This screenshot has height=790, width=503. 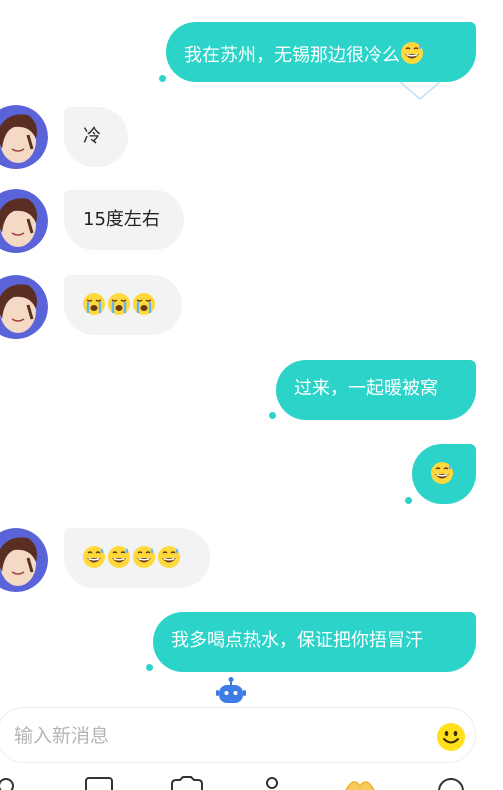 I want to click on gift-icon, so click(x=360, y=783).